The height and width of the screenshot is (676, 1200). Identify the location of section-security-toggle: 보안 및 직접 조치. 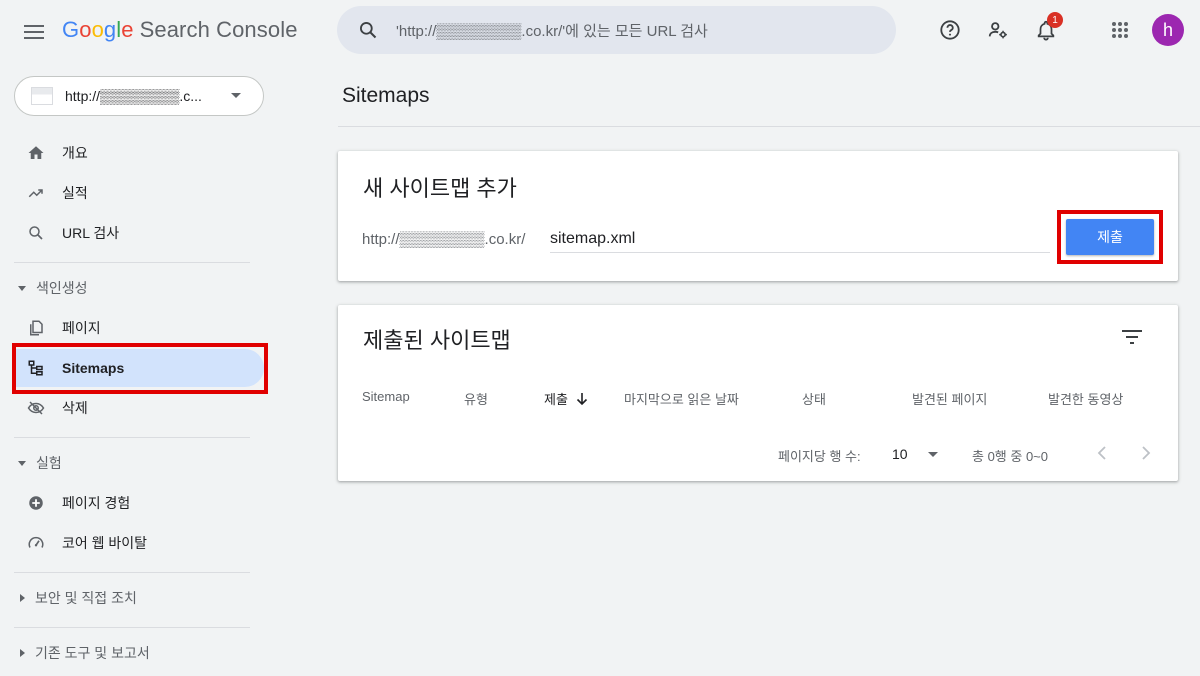
(77, 598).